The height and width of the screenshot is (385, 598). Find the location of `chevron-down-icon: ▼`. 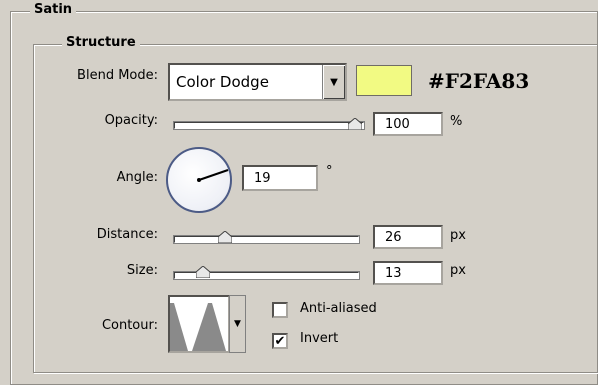

chevron-down-icon: ▼ is located at coordinates (333, 82).